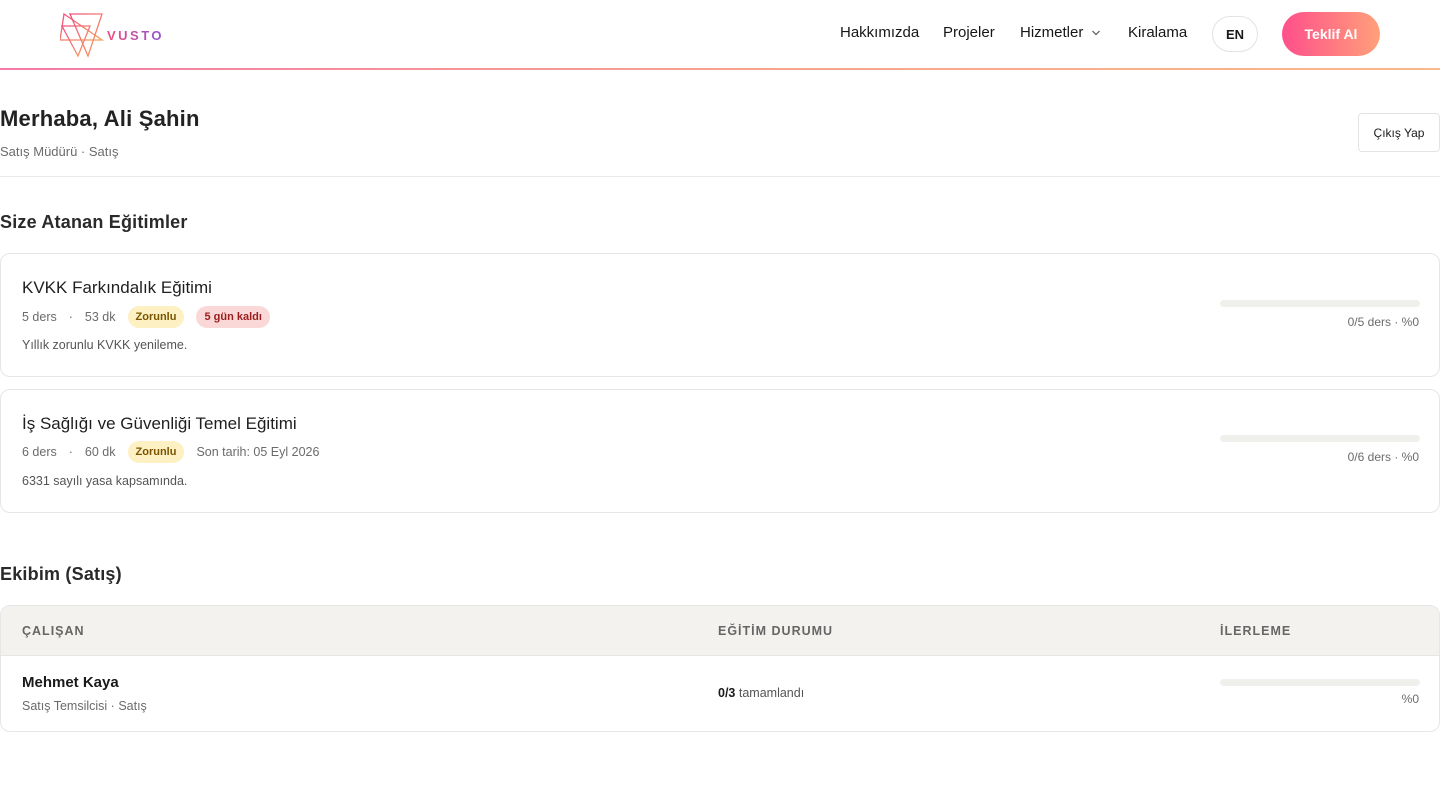 This screenshot has width=1440, height=796. What do you see at coordinates (59, 151) in the screenshot?
I see `user-role: Satış Müdürü · Satış` at bounding box center [59, 151].